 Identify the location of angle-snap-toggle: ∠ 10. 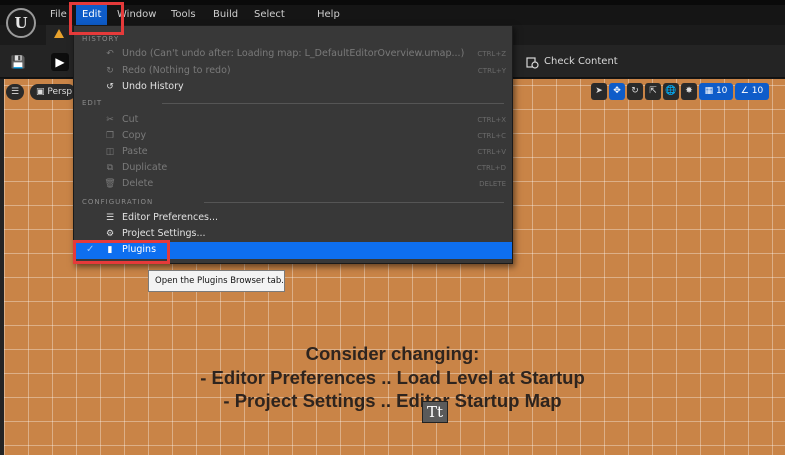
(752, 91).